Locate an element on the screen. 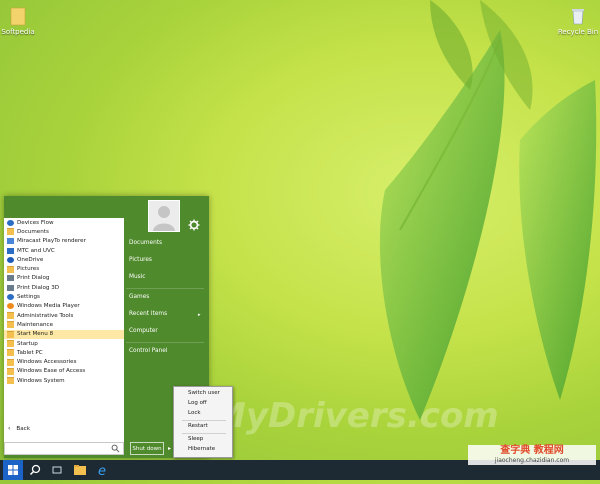  right-link-control-panel: Control Panel is located at coordinates (148, 351).